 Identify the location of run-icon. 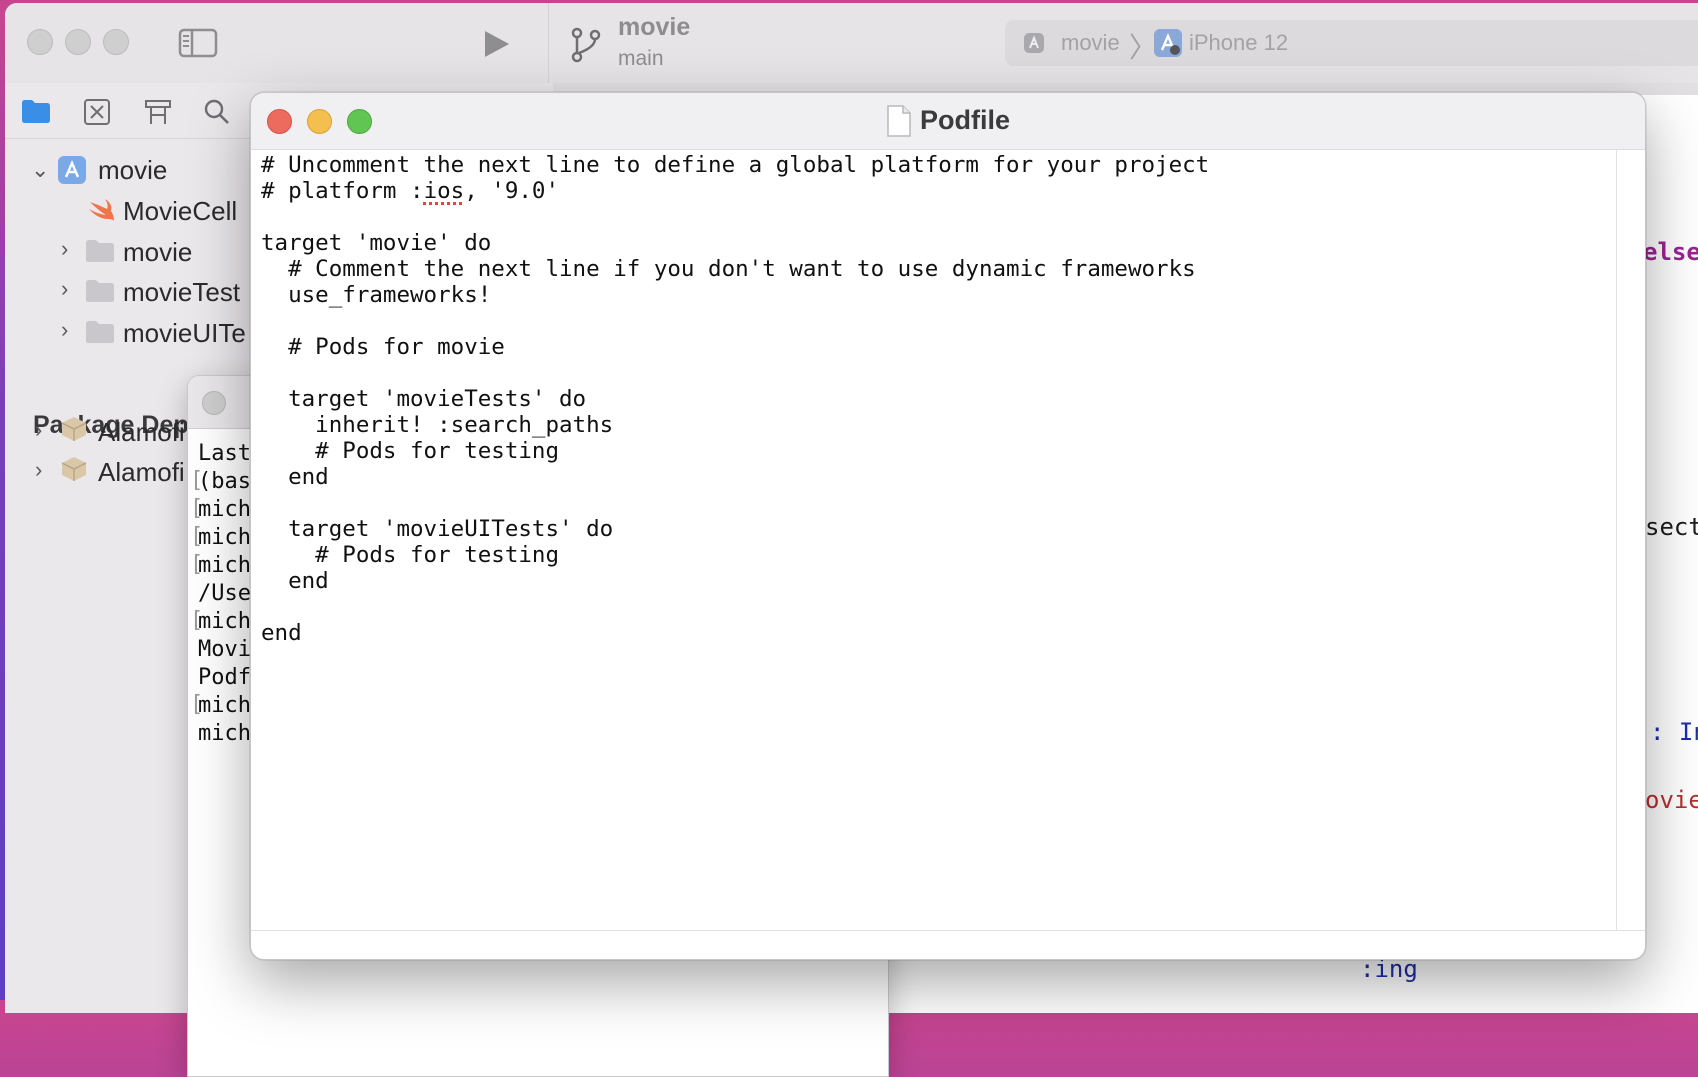
(496, 44).